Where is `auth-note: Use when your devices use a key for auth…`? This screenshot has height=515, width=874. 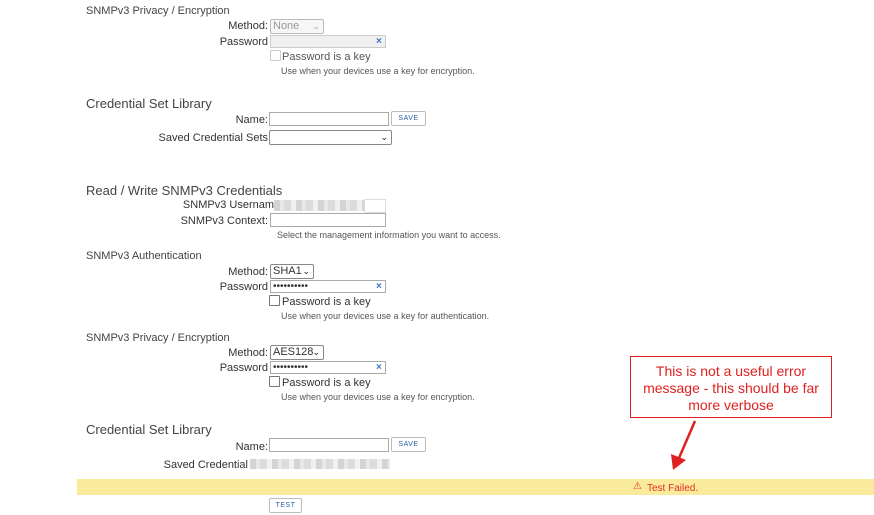
auth-note: Use when your devices use a key for auth… is located at coordinates (385, 316).